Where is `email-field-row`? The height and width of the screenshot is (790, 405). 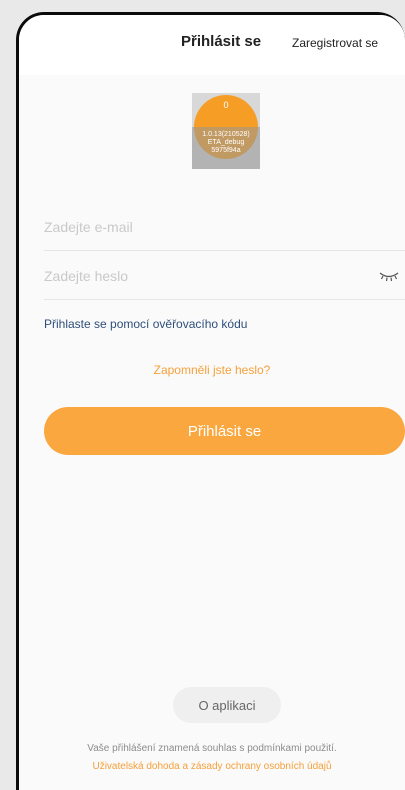
email-field-row is located at coordinates (224, 227).